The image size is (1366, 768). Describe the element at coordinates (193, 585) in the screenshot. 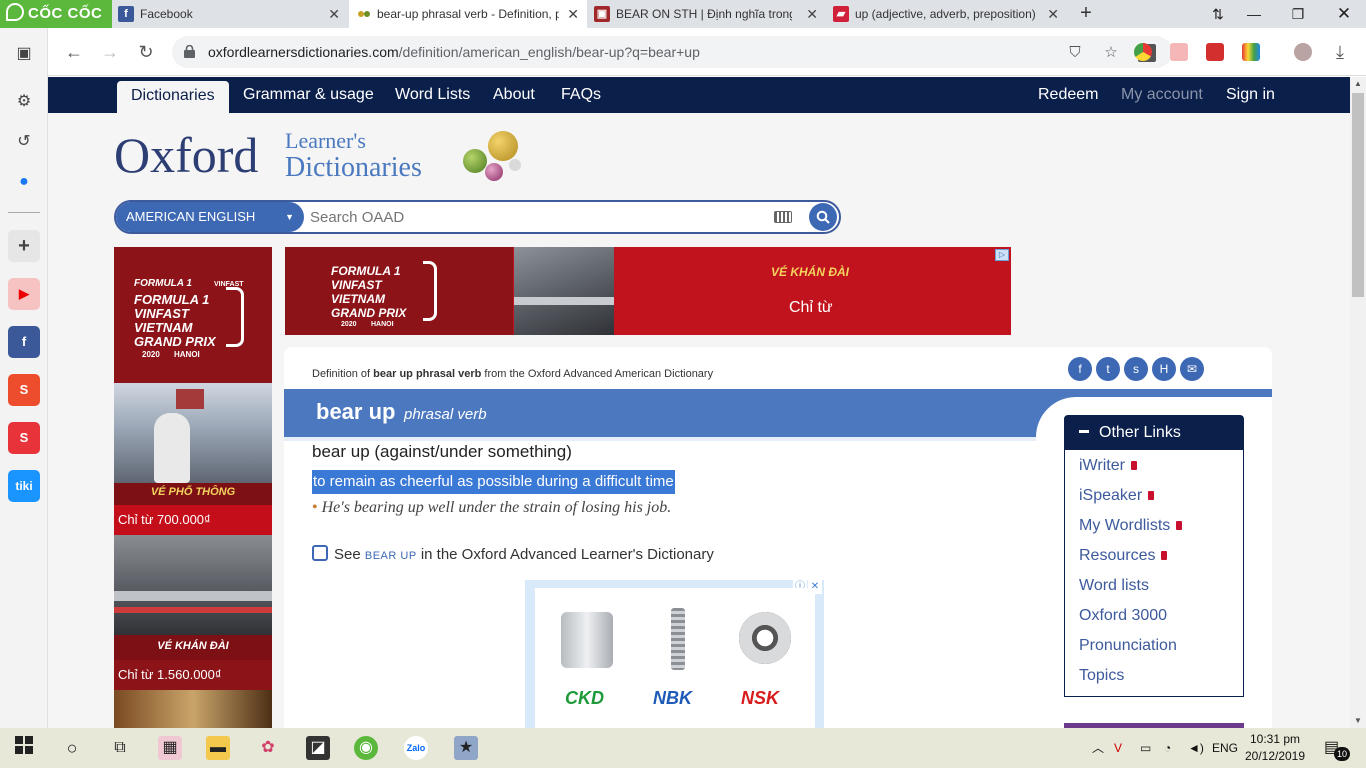

I see `ad-photo-track` at that location.